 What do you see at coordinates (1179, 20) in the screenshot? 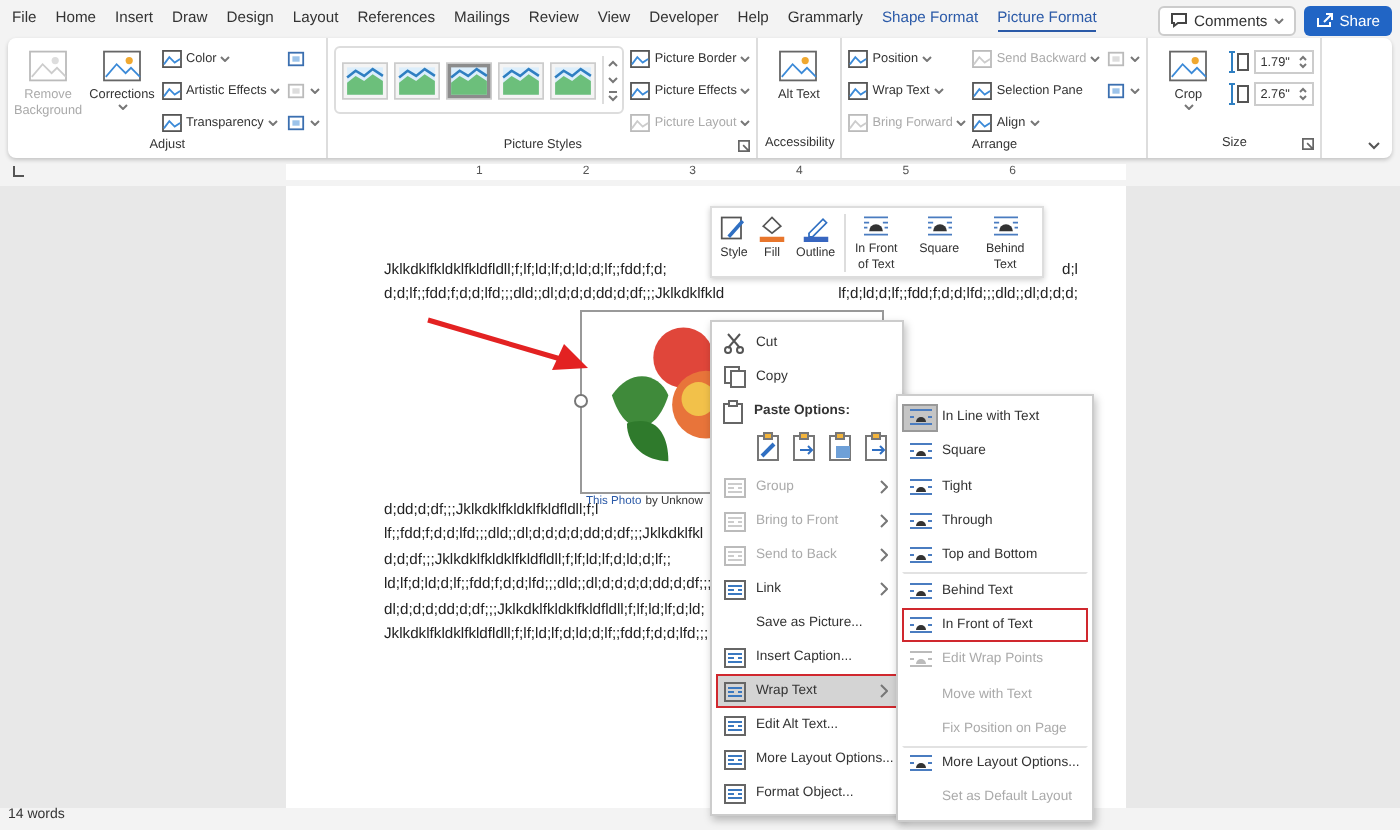
I see `comment-icon` at bounding box center [1179, 20].